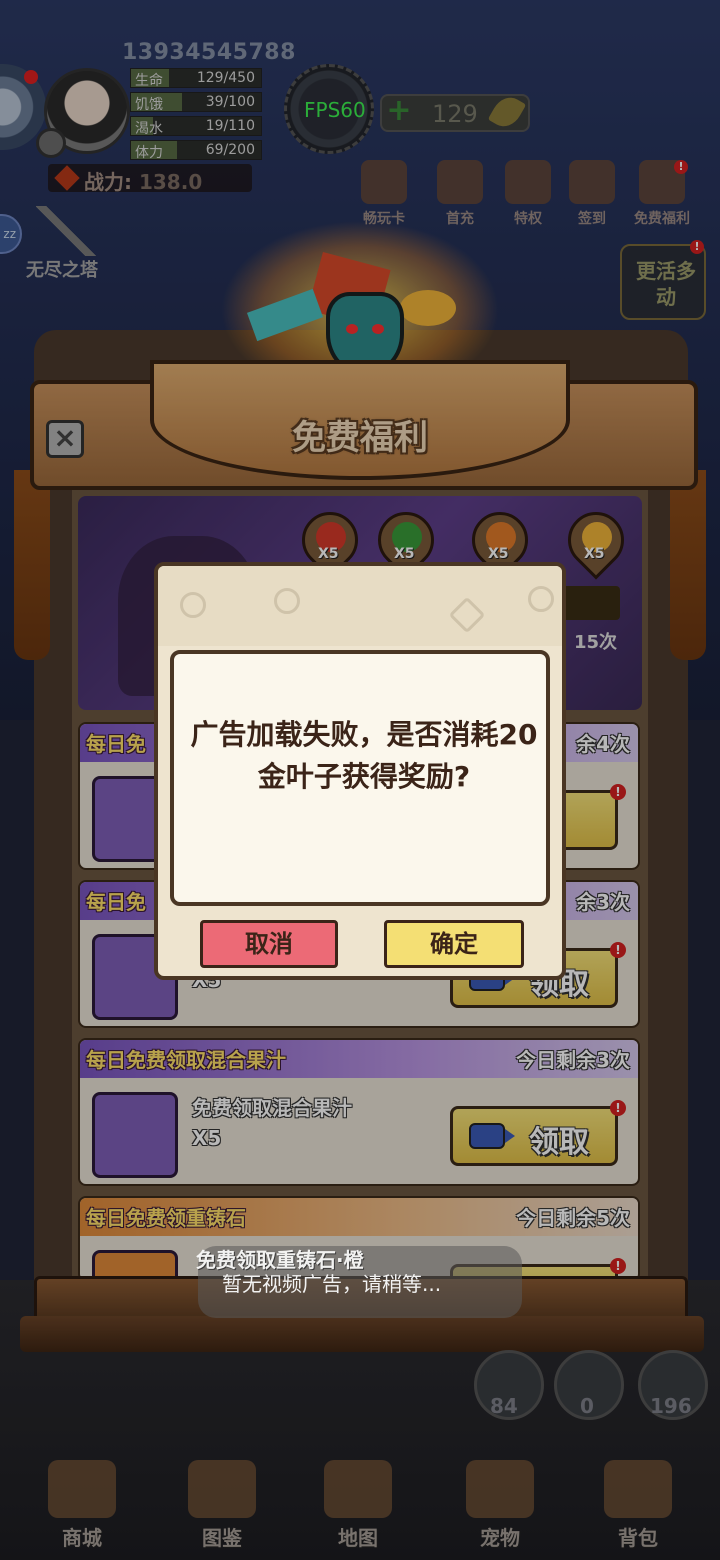  Describe the element at coordinates (454, 944) in the screenshot. I see `confirm-button: 确定` at that location.